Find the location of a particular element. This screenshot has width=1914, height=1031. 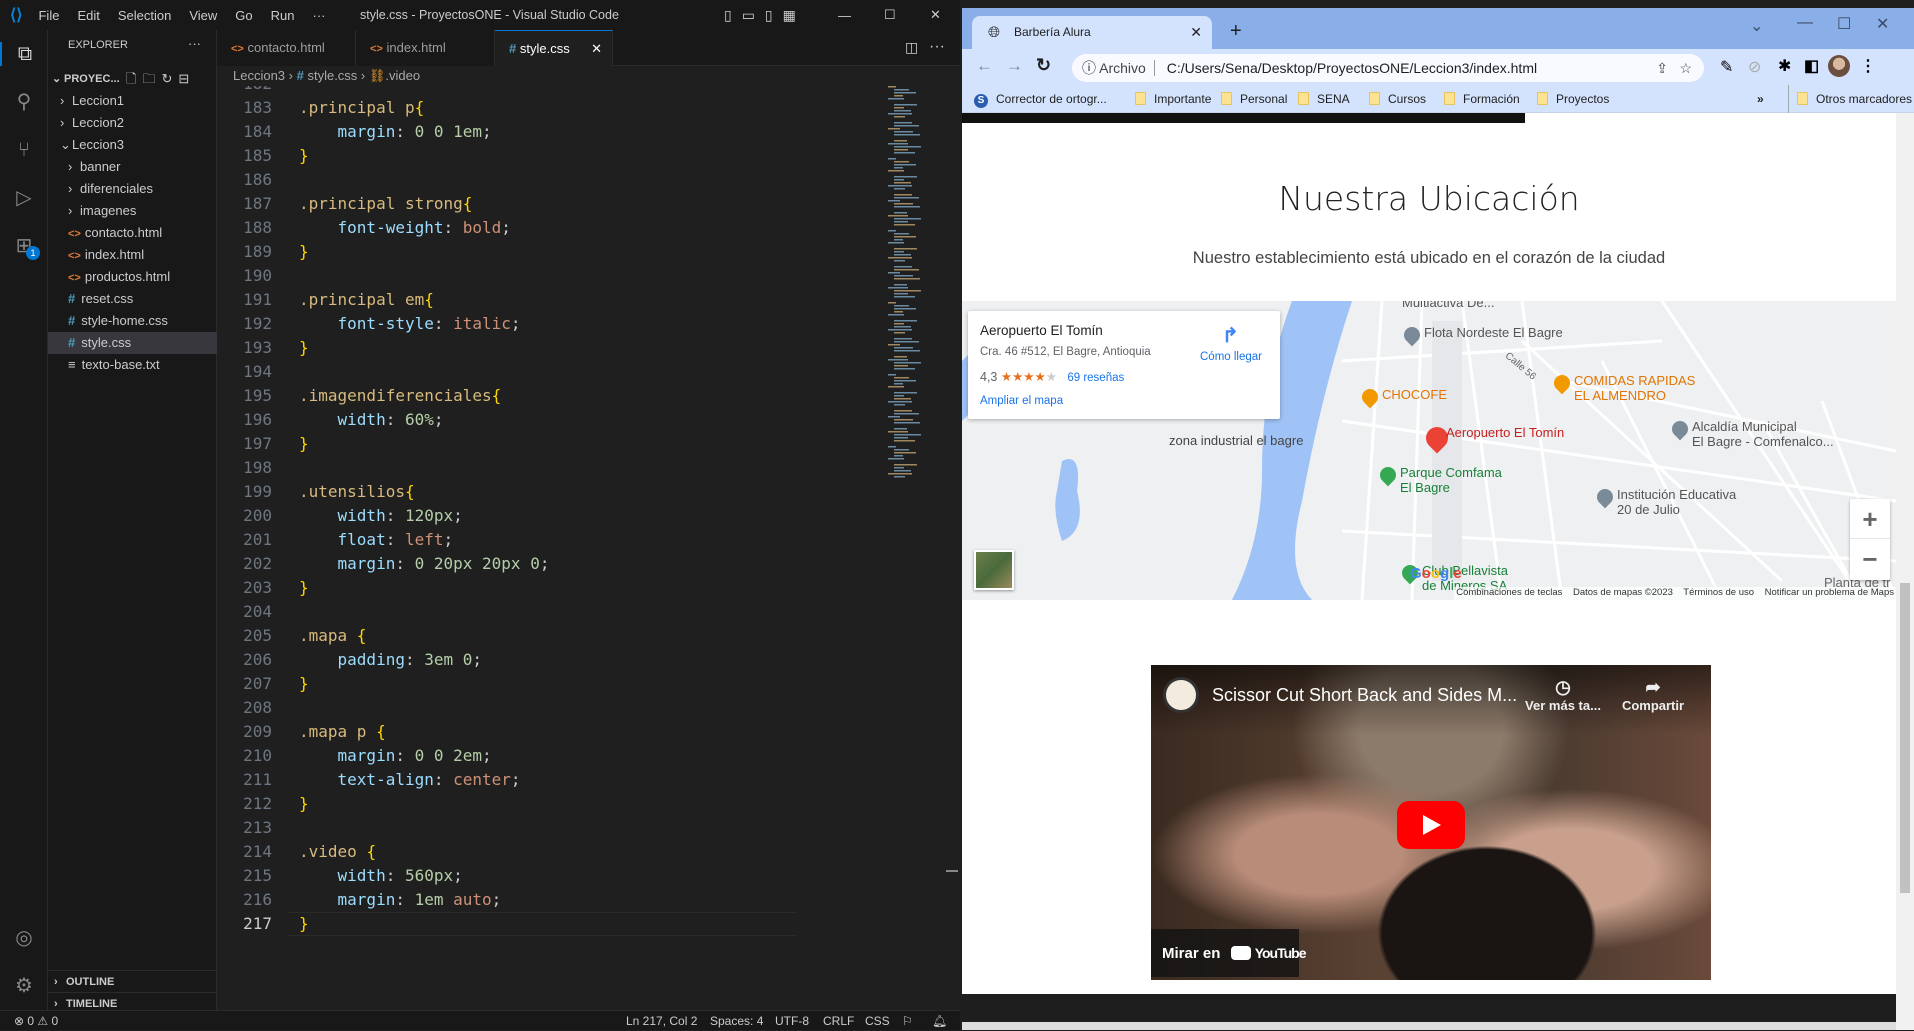

bookmark-folder: Personal is located at coordinates (1254, 99).